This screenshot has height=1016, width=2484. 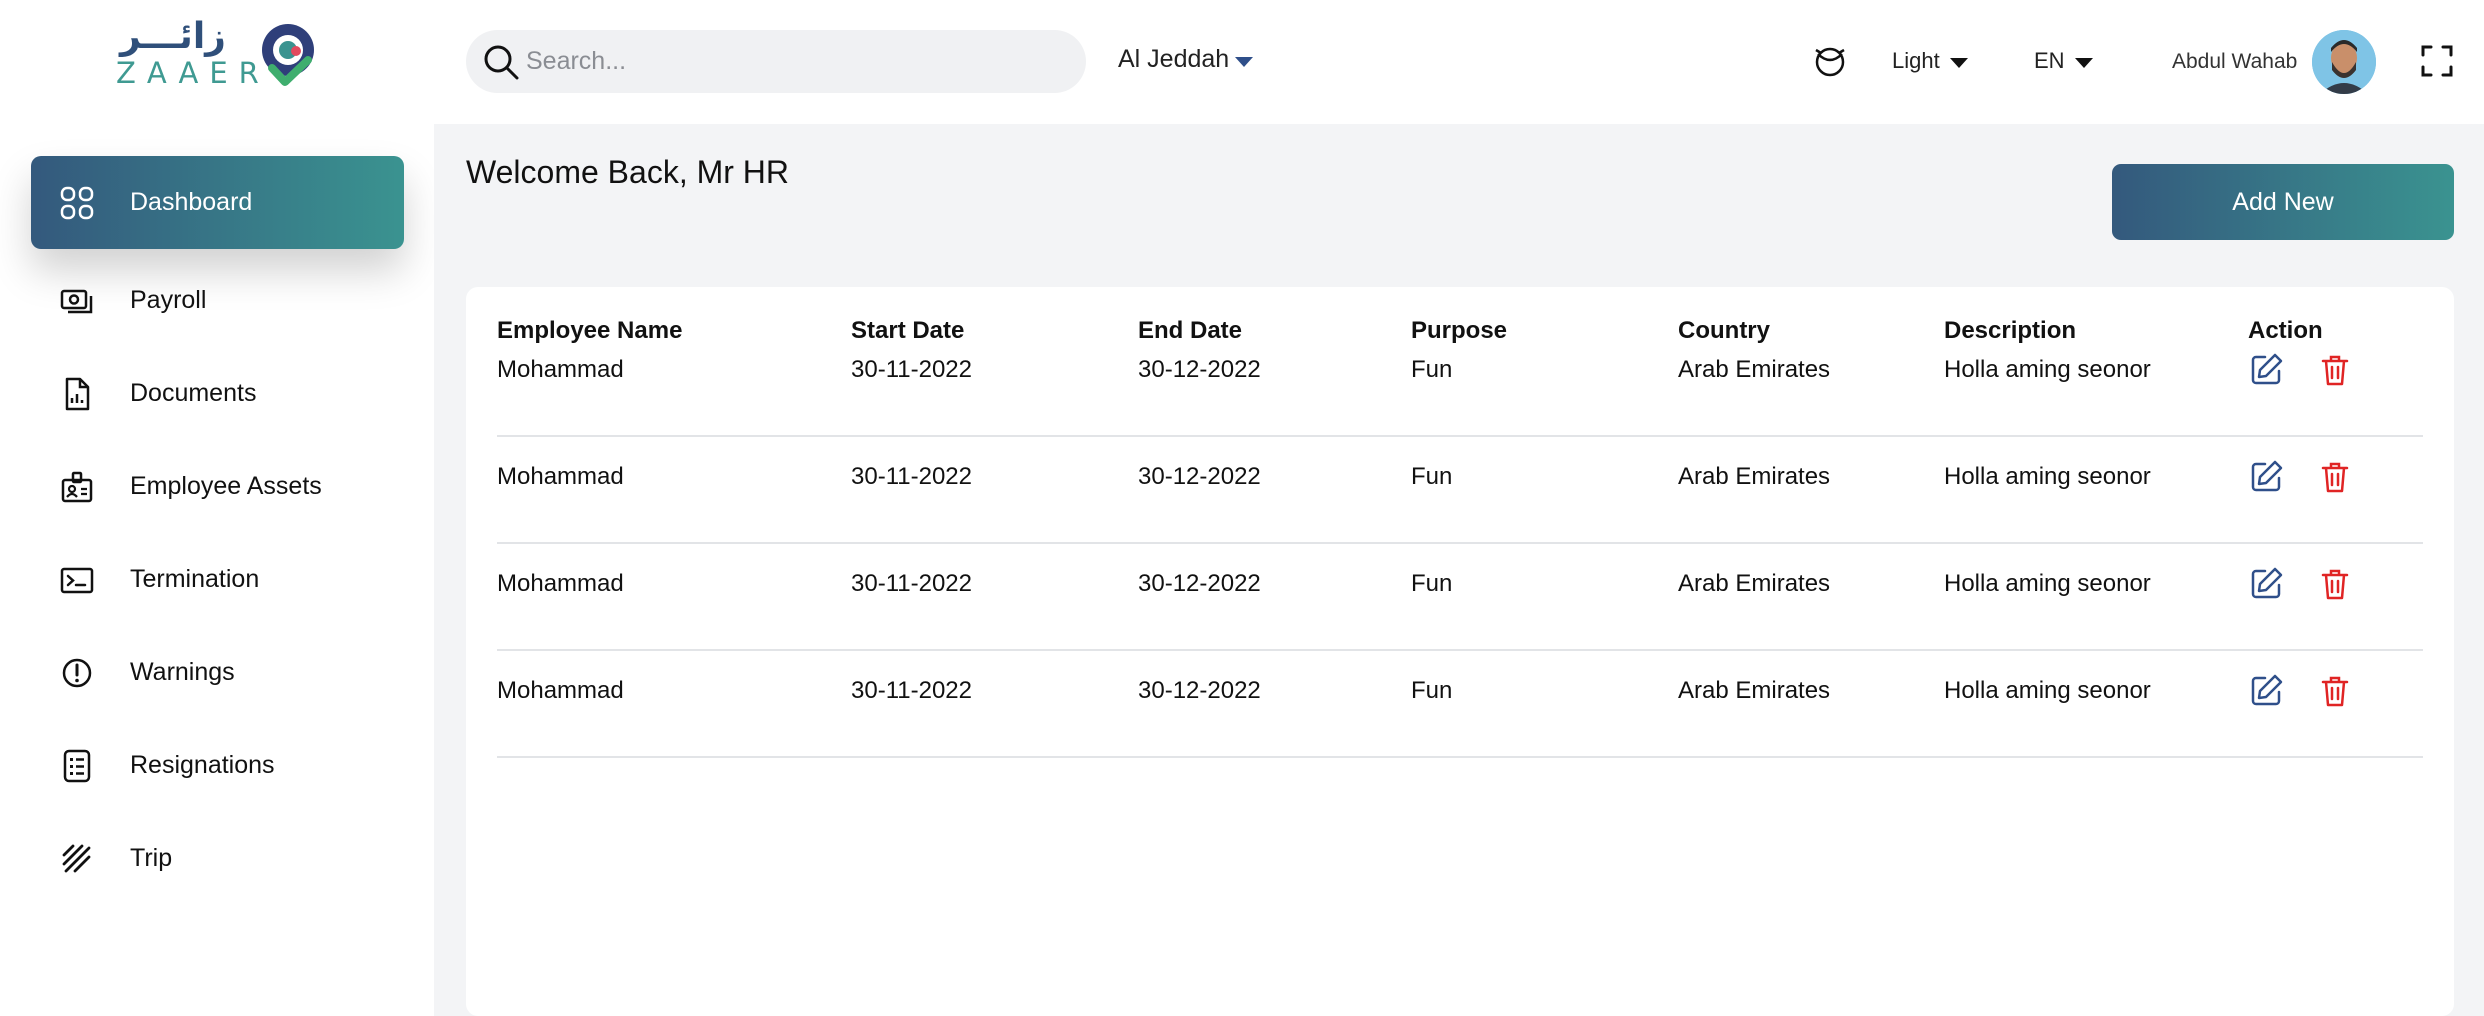 I want to click on sidebar-item-label: Resignations, so click(x=202, y=765).